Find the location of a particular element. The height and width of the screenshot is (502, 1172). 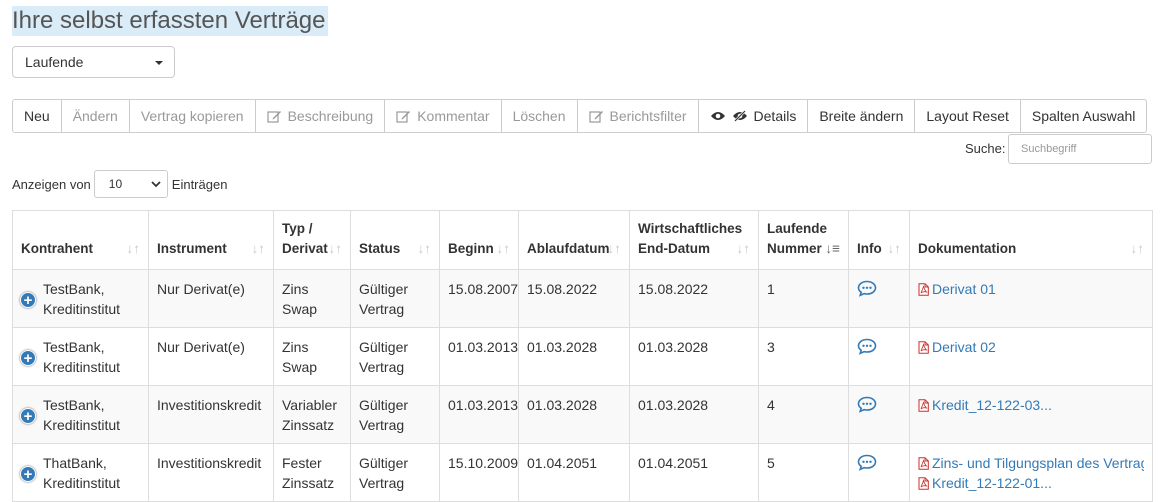

report-filter-button: Berichtsfilter is located at coordinates (637, 116).